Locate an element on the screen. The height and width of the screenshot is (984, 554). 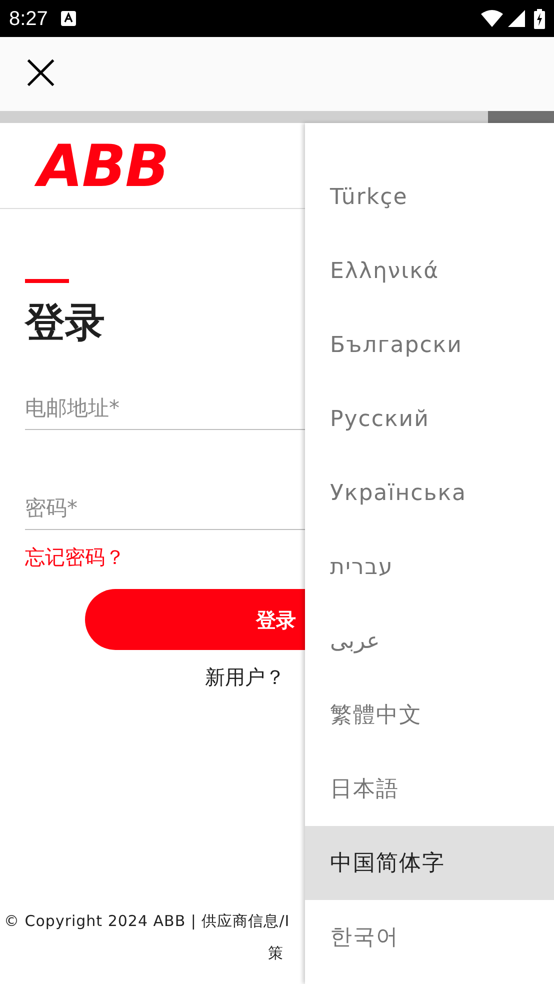
page-title: 登录 is located at coordinates (65, 323).